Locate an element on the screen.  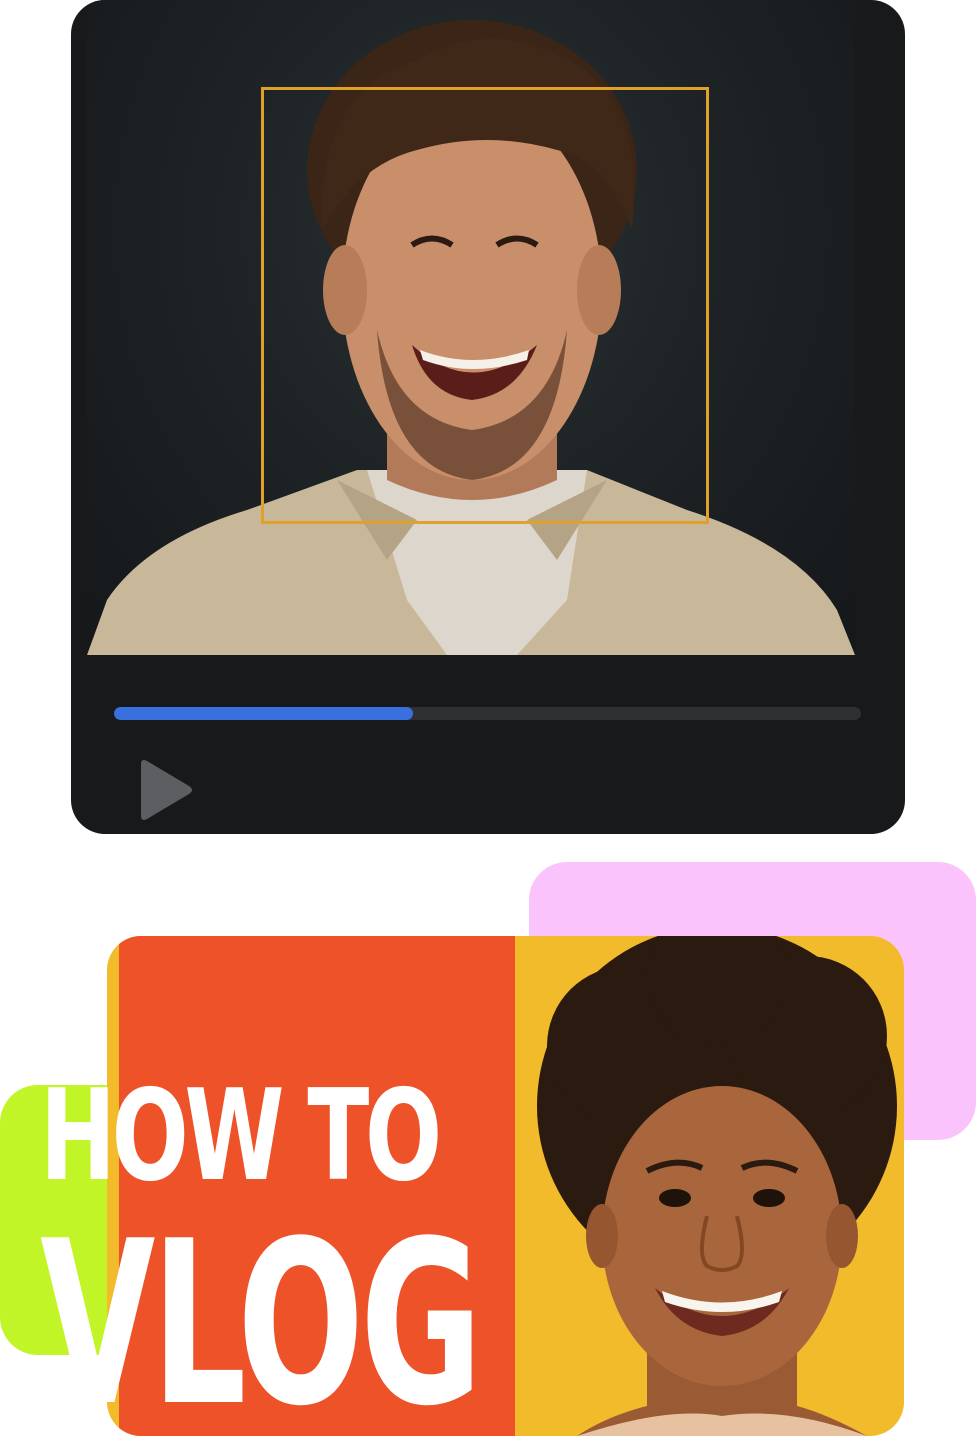
play-icon is located at coordinates (166, 790).